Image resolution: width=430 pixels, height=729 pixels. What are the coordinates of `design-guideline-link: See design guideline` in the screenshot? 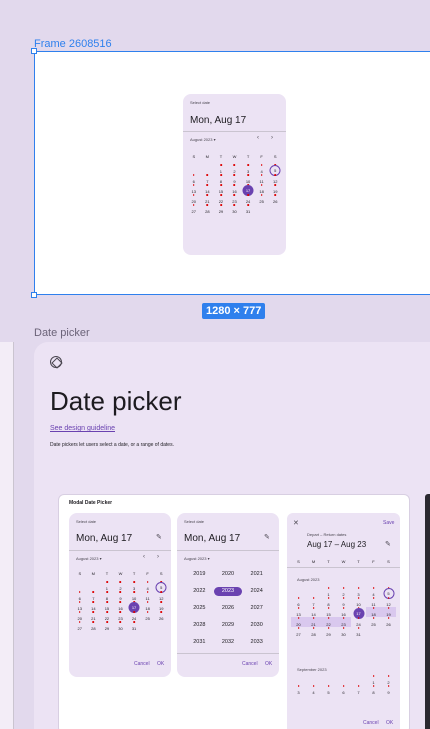 It's located at (82, 428).